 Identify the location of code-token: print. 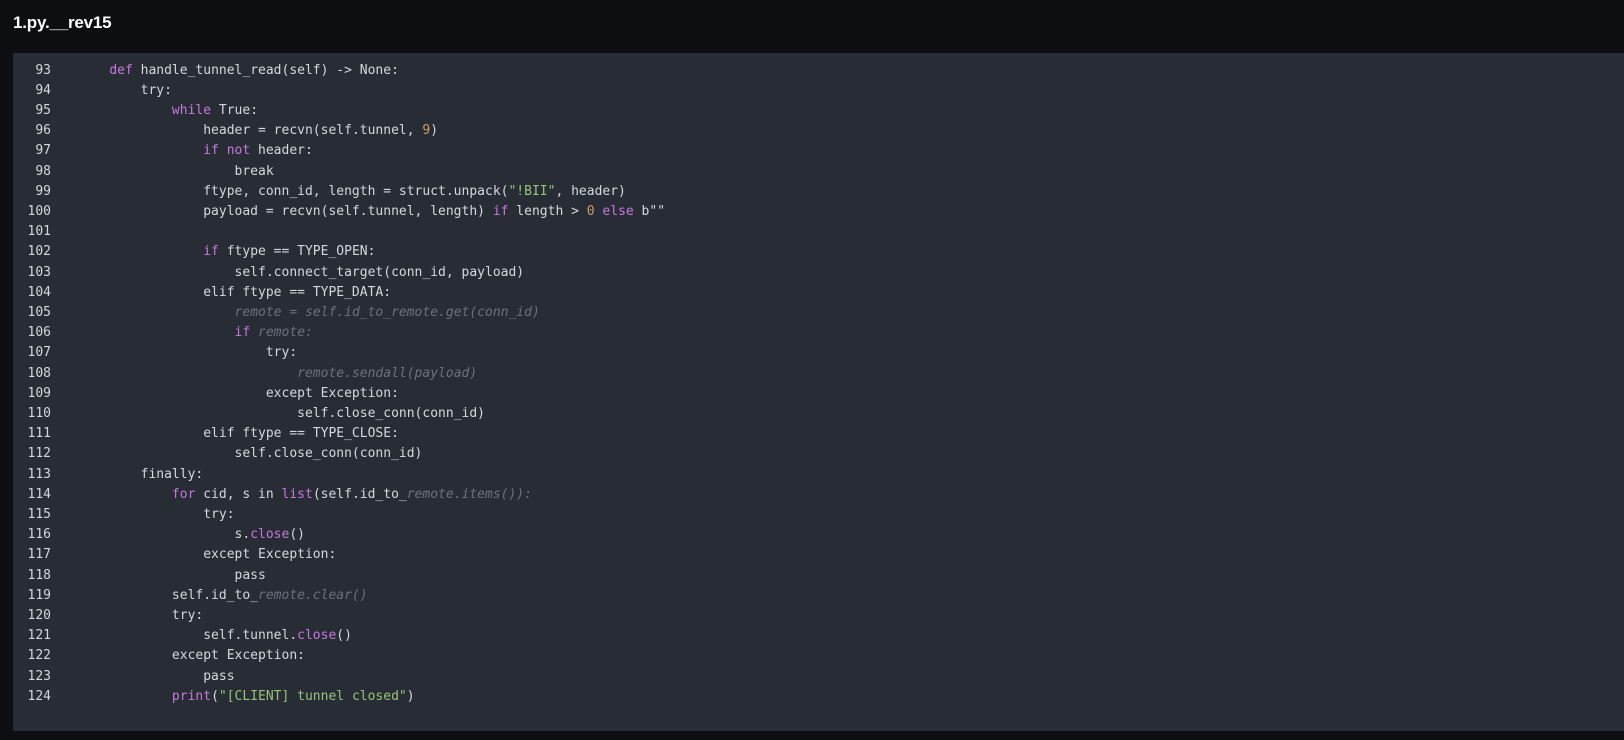
(191, 696).